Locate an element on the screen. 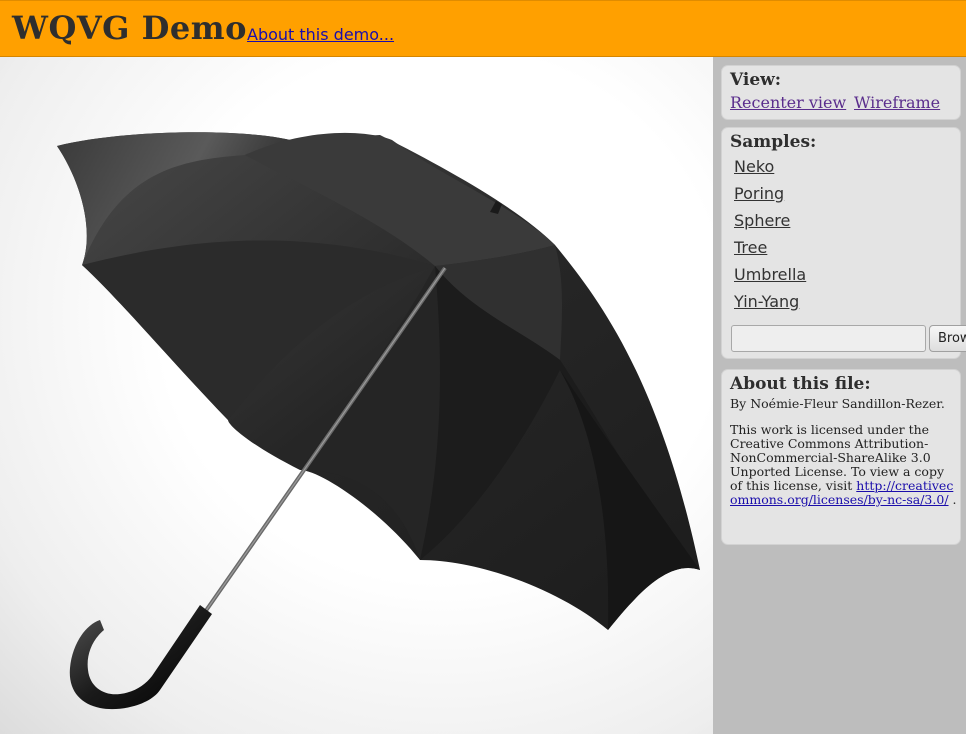 The image size is (966, 734). sample-link-umbrella: Umbrella is located at coordinates (770, 274).